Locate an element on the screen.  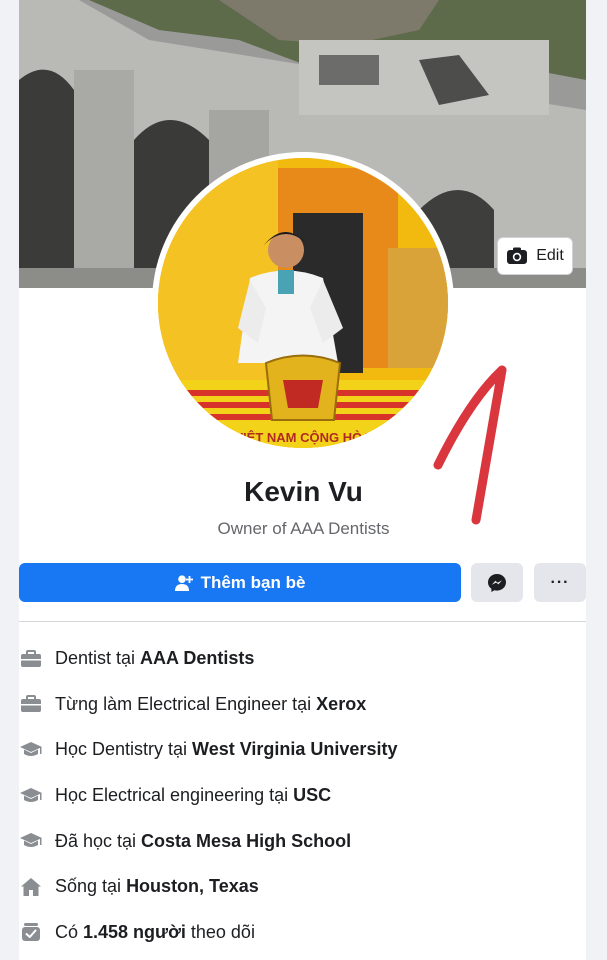
profile-avatar: VIỆT NAM CỘNG HÒA is located at coordinates (303, 303).